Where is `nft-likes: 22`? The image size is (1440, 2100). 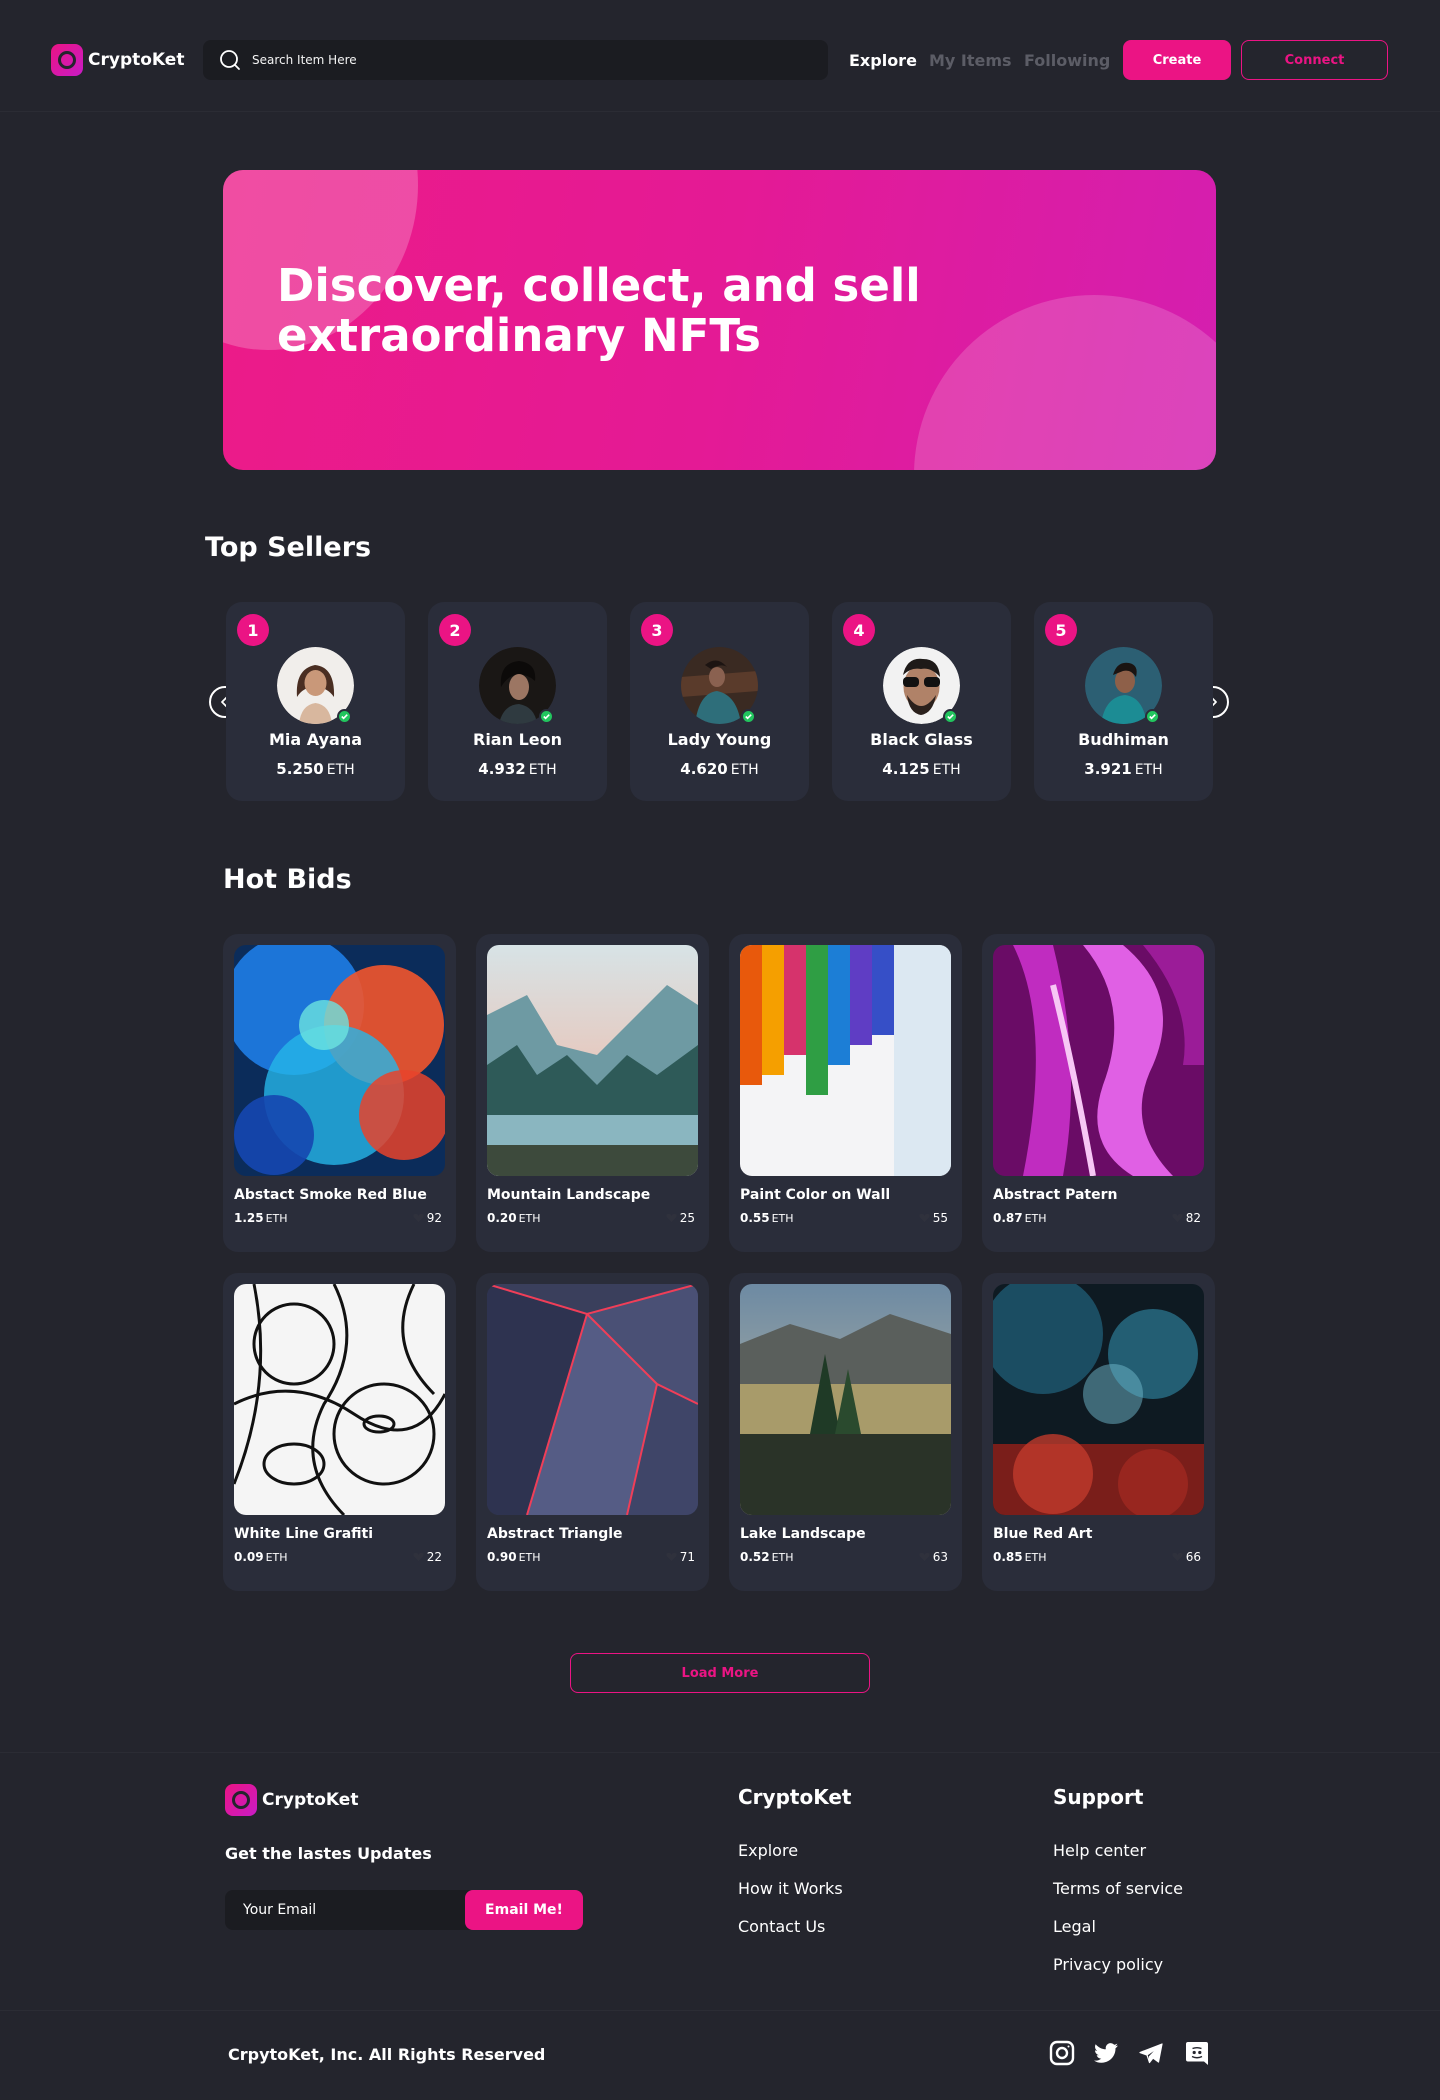 nft-likes: 22 is located at coordinates (427, 1557).